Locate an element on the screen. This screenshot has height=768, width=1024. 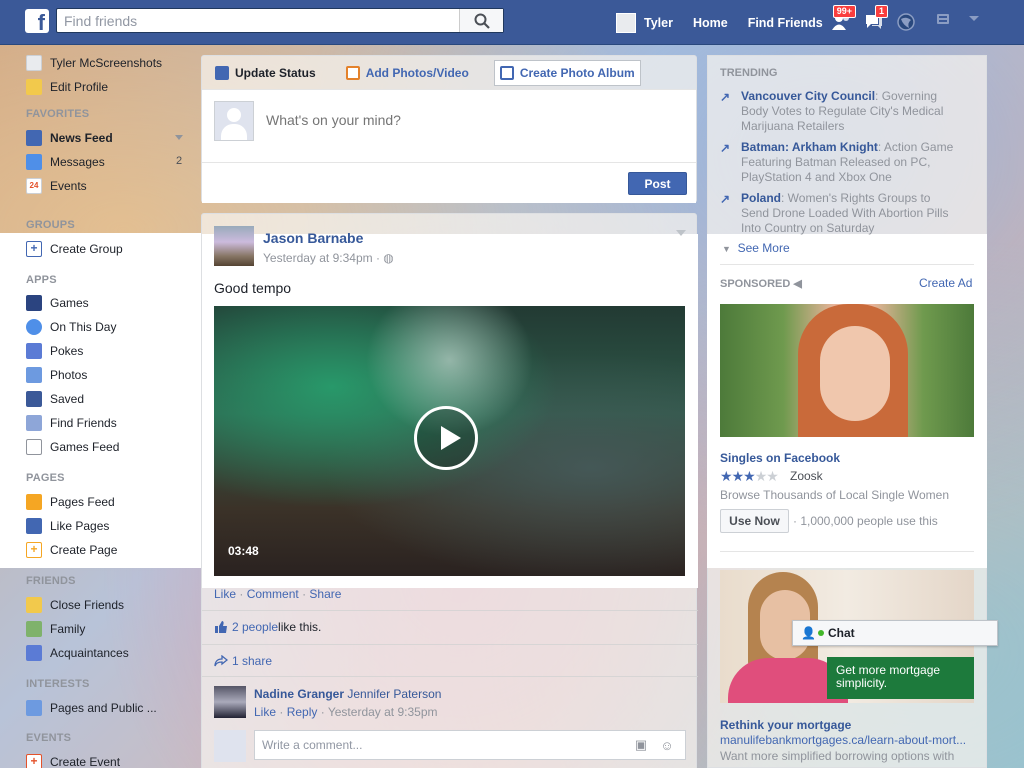
messages-button: 1 is located at coordinates (874, 20).